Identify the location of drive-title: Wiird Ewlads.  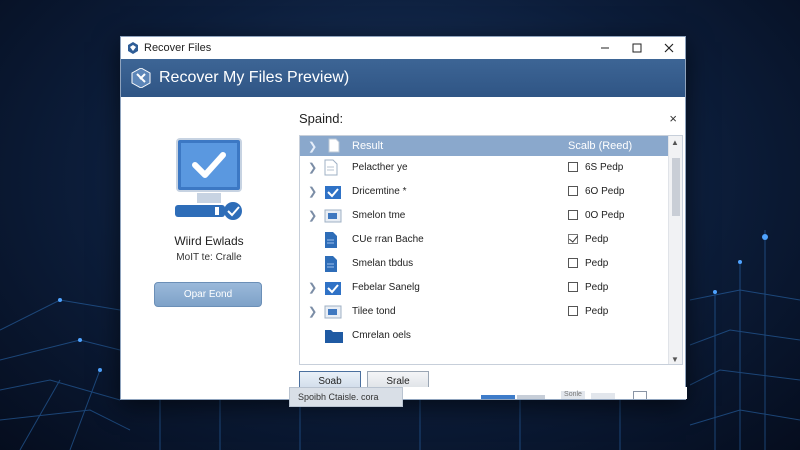
(209, 241).